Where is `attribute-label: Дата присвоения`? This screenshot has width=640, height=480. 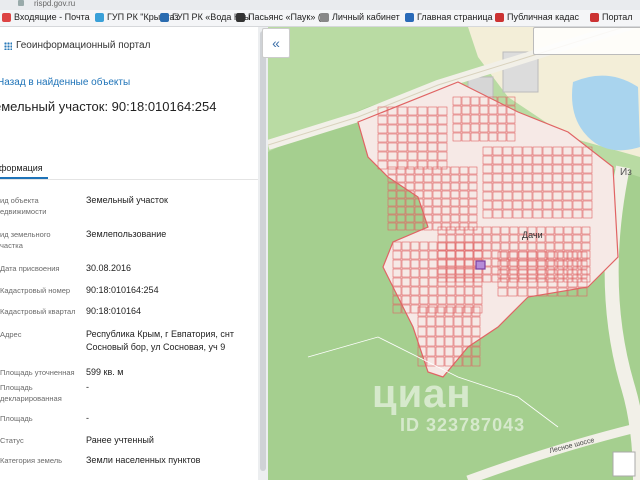
attribute-label: Дата присвоения is located at coordinates (30, 268).